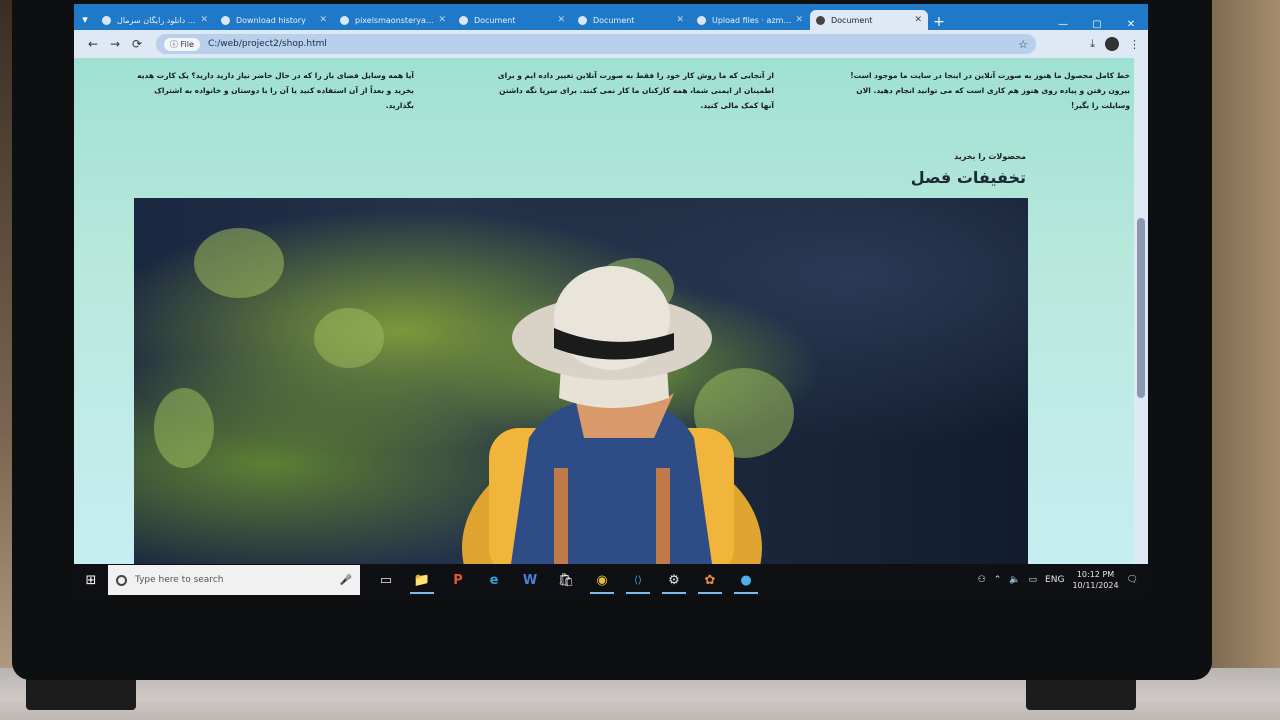  What do you see at coordinates (458, 580) in the screenshot?
I see `powerpoint-icon: P` at bounding box center [458, 580].